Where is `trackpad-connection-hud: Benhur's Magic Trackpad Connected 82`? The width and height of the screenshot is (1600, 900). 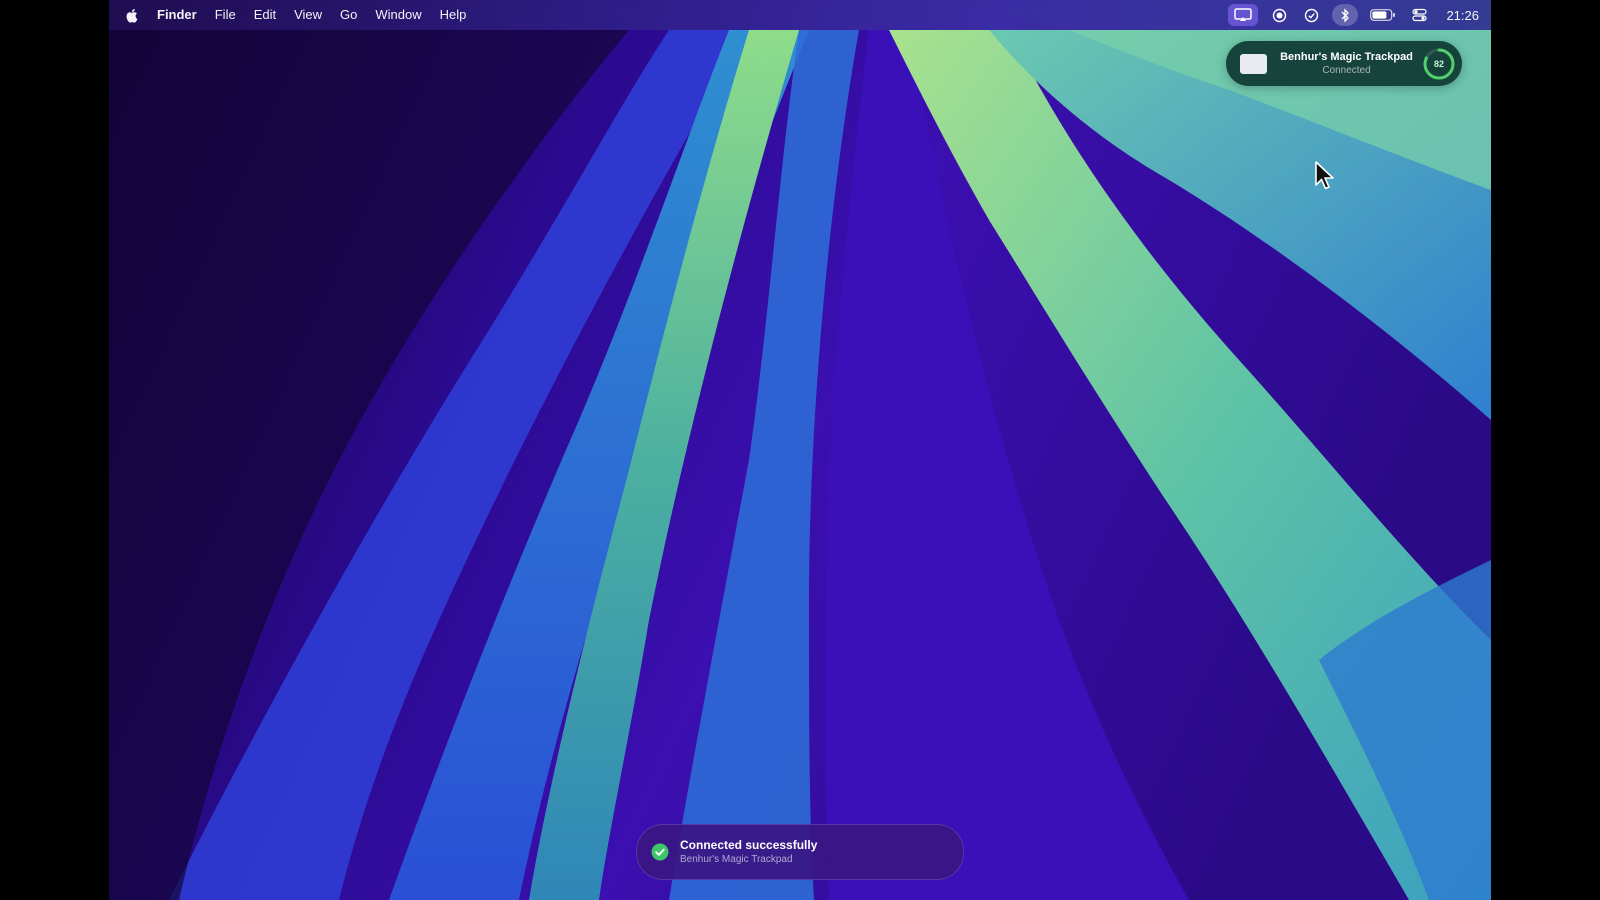
trackpad-connection-hud: Benhur's Magic Trackpad Connected 82 is located at coordinates (1344, 63).